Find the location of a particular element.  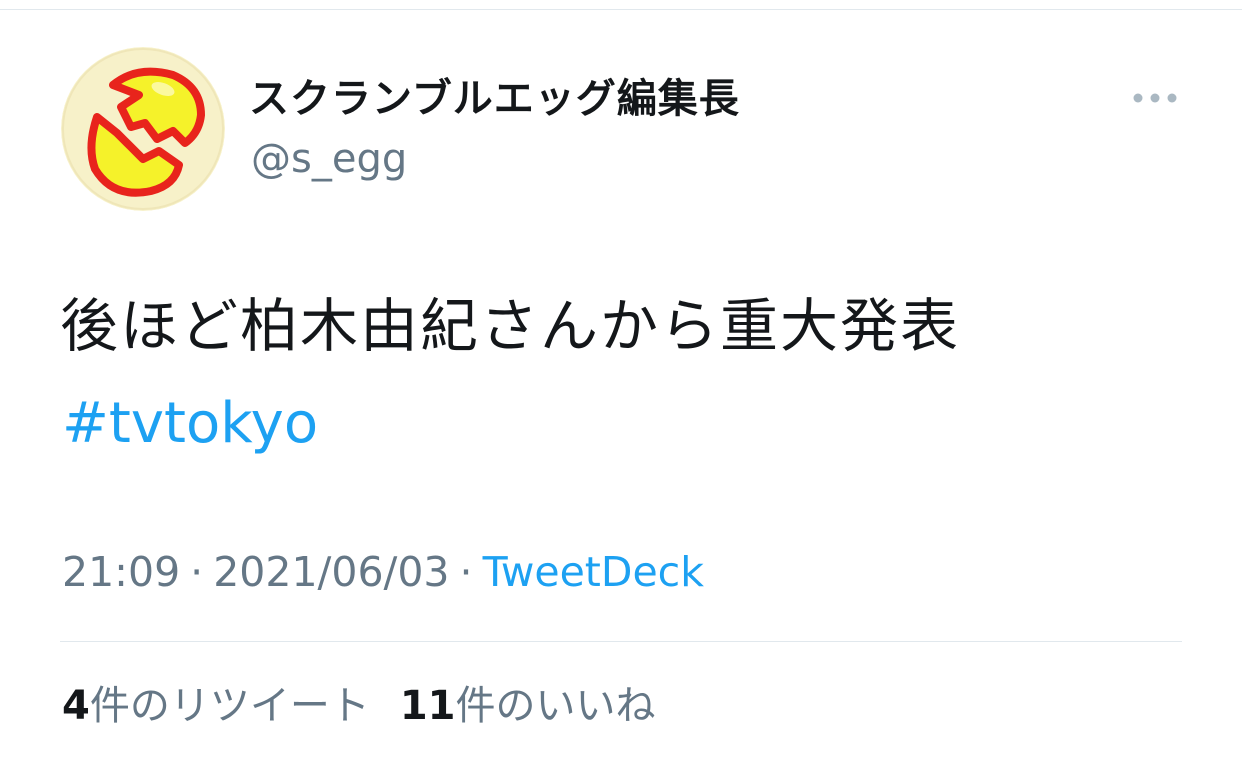

more-options-icon is located at coordinates (1155, 98).